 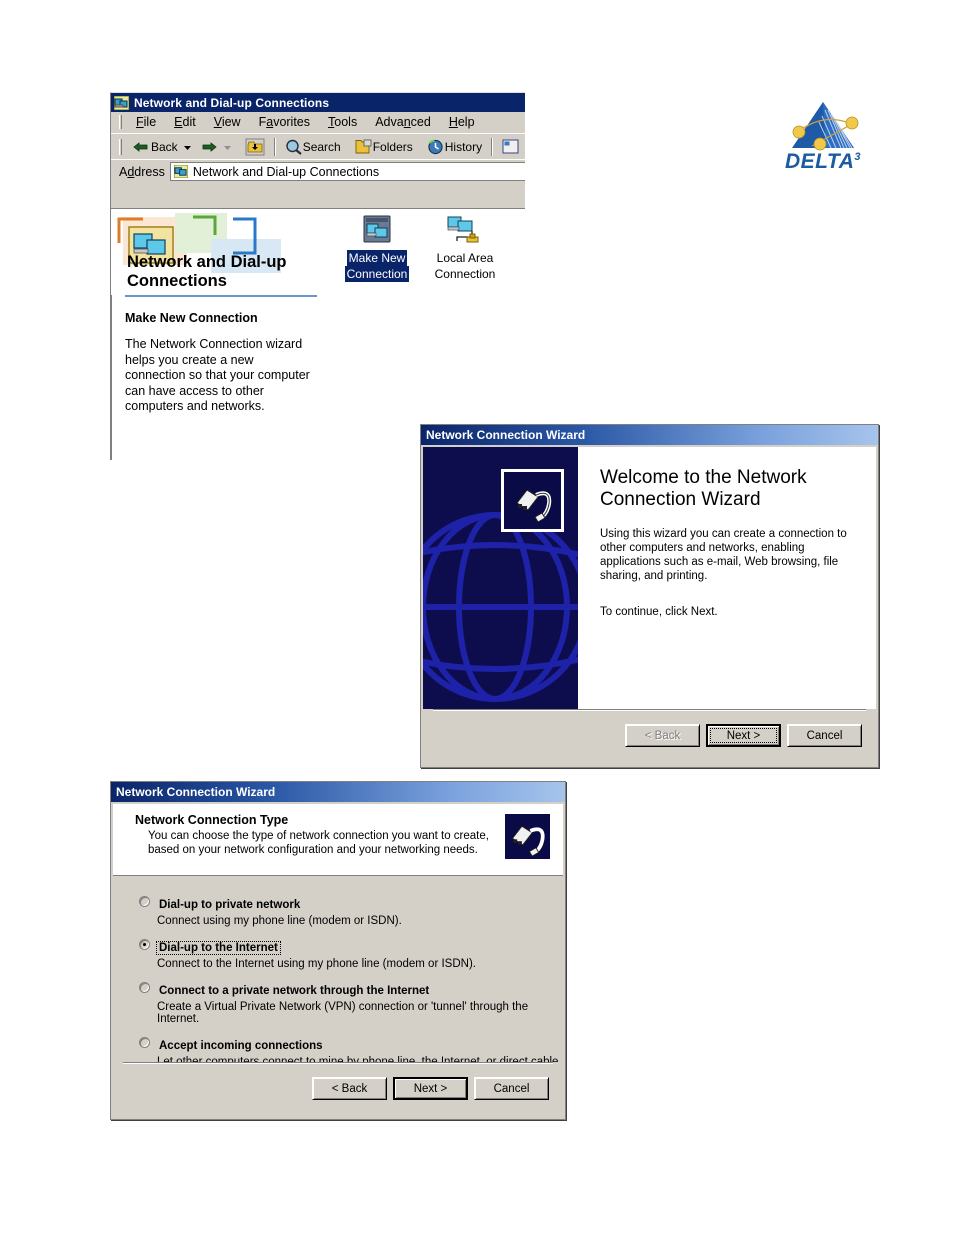 I want to click on wizard-footer: < Back Next > Cancel, so click(x=338, y=1089).